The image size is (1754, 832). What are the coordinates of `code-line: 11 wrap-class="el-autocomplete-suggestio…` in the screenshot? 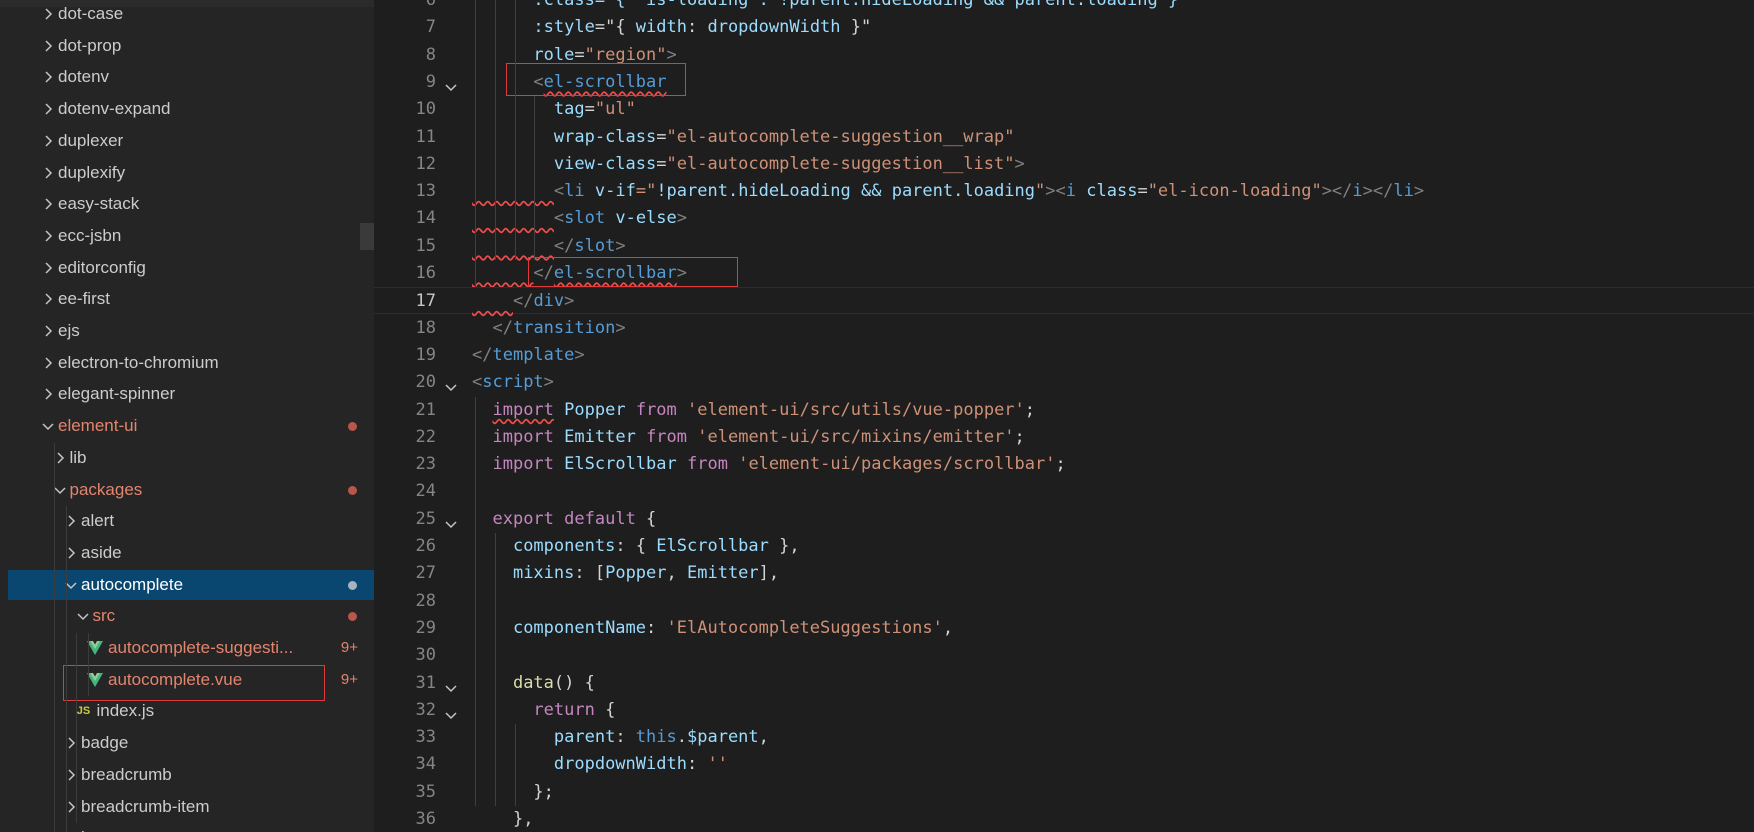 It's located at (1064, 137).